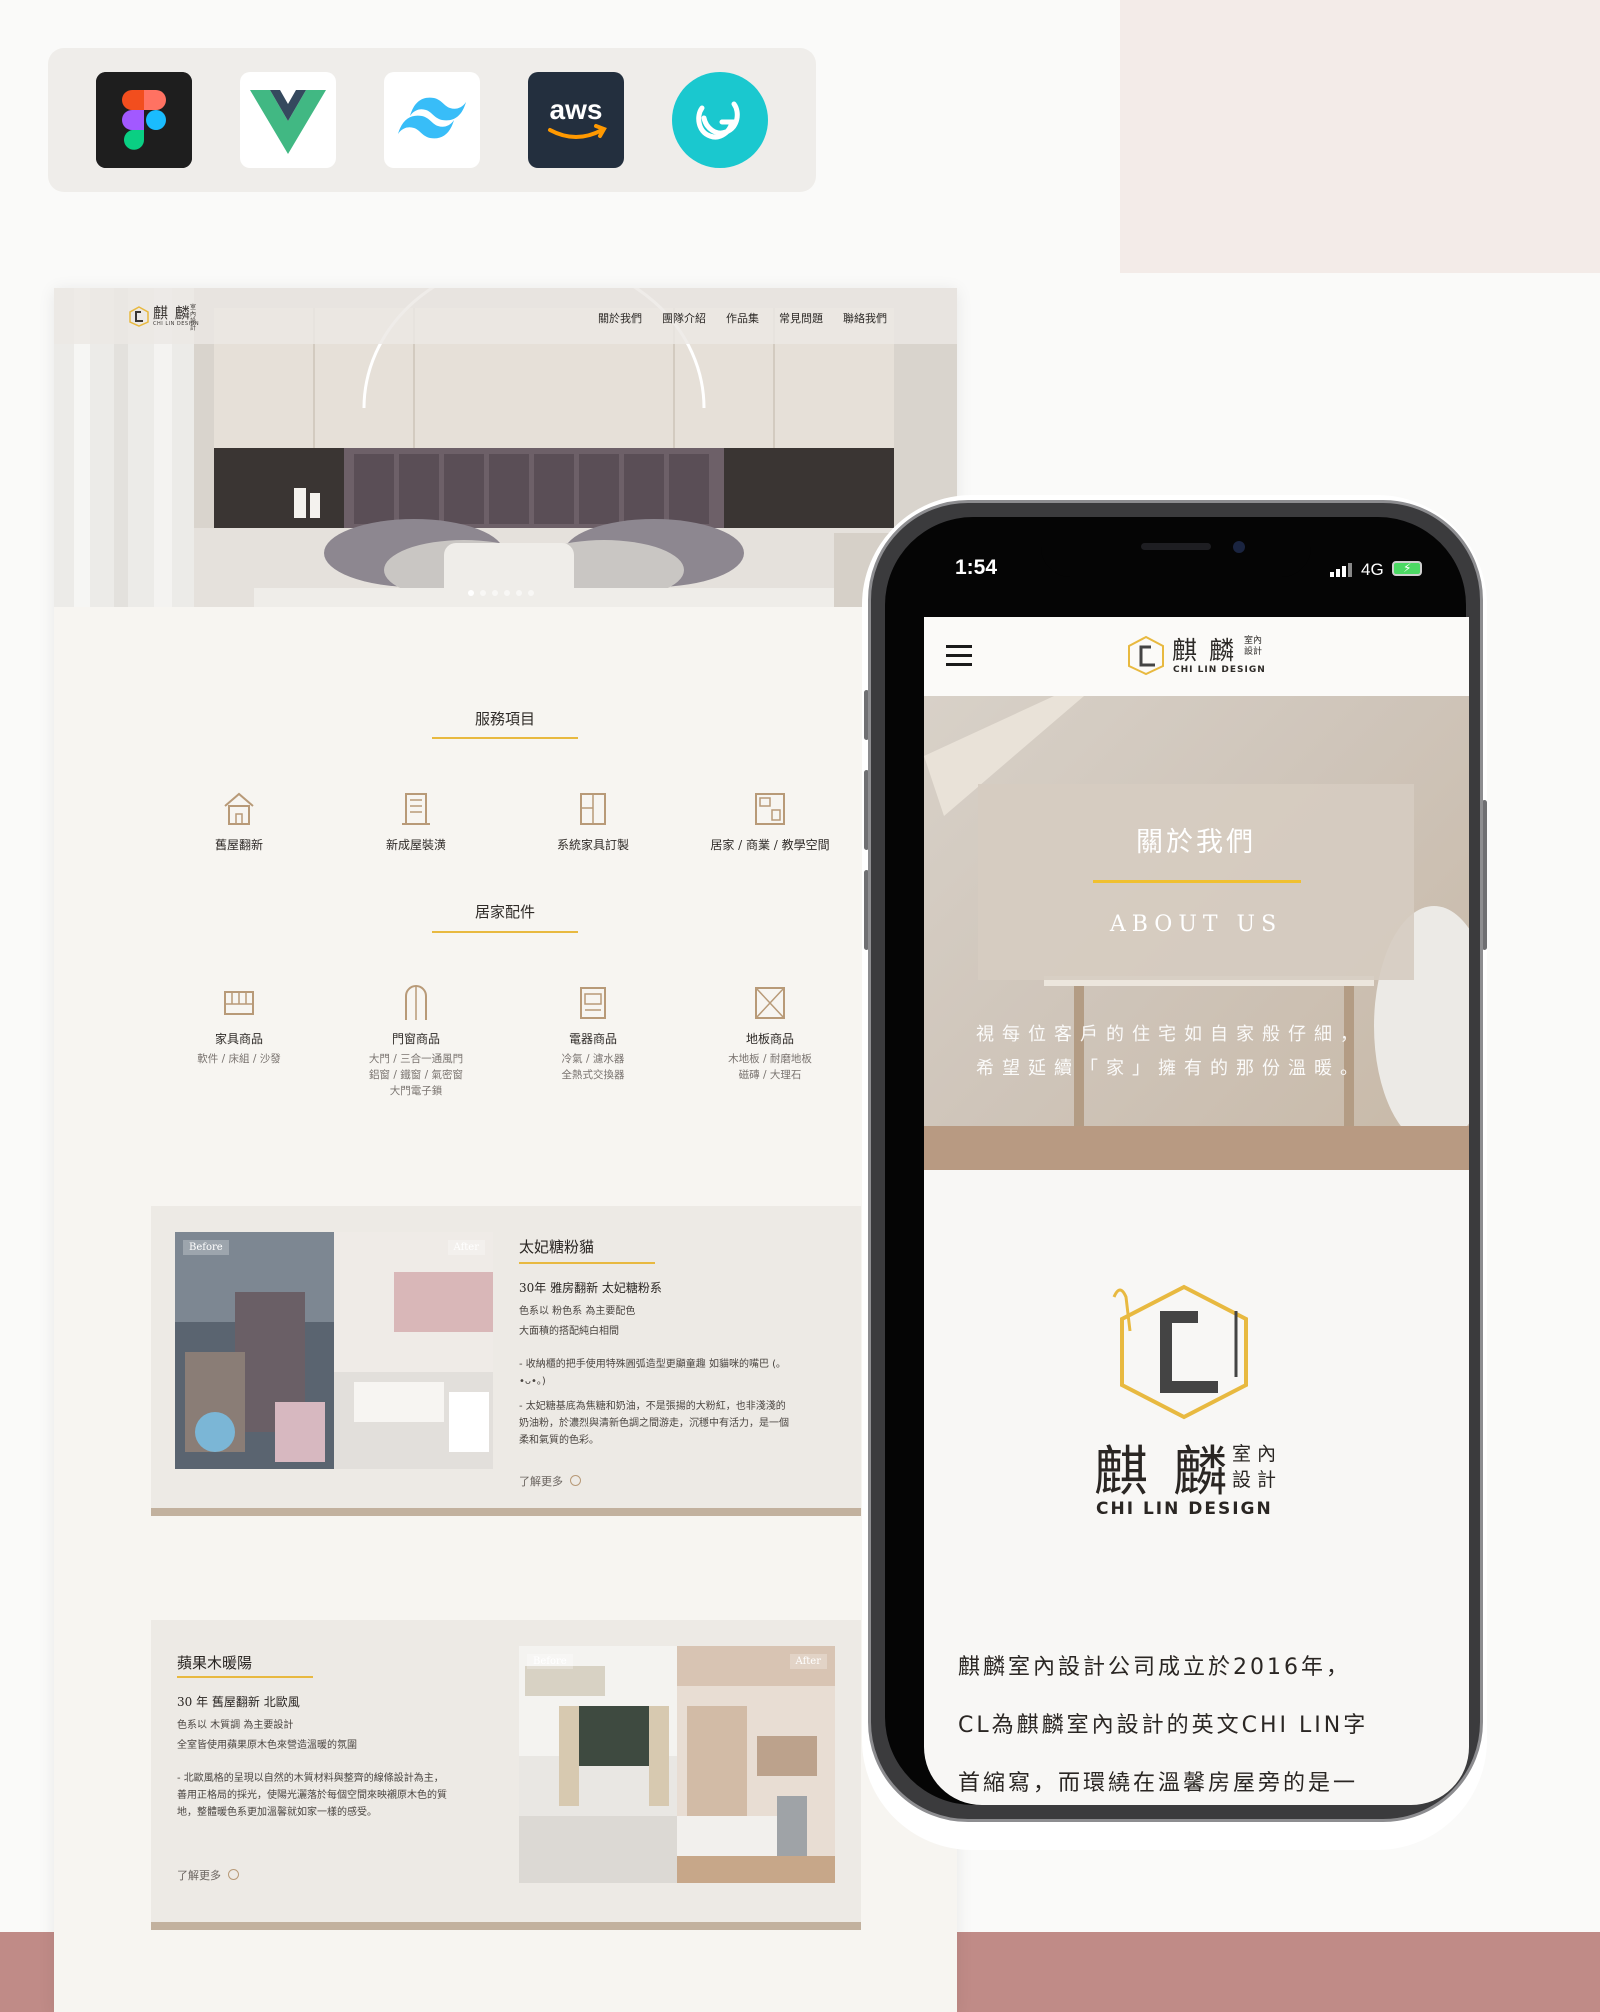  I want to click on figma-icon, so click(144, 120).